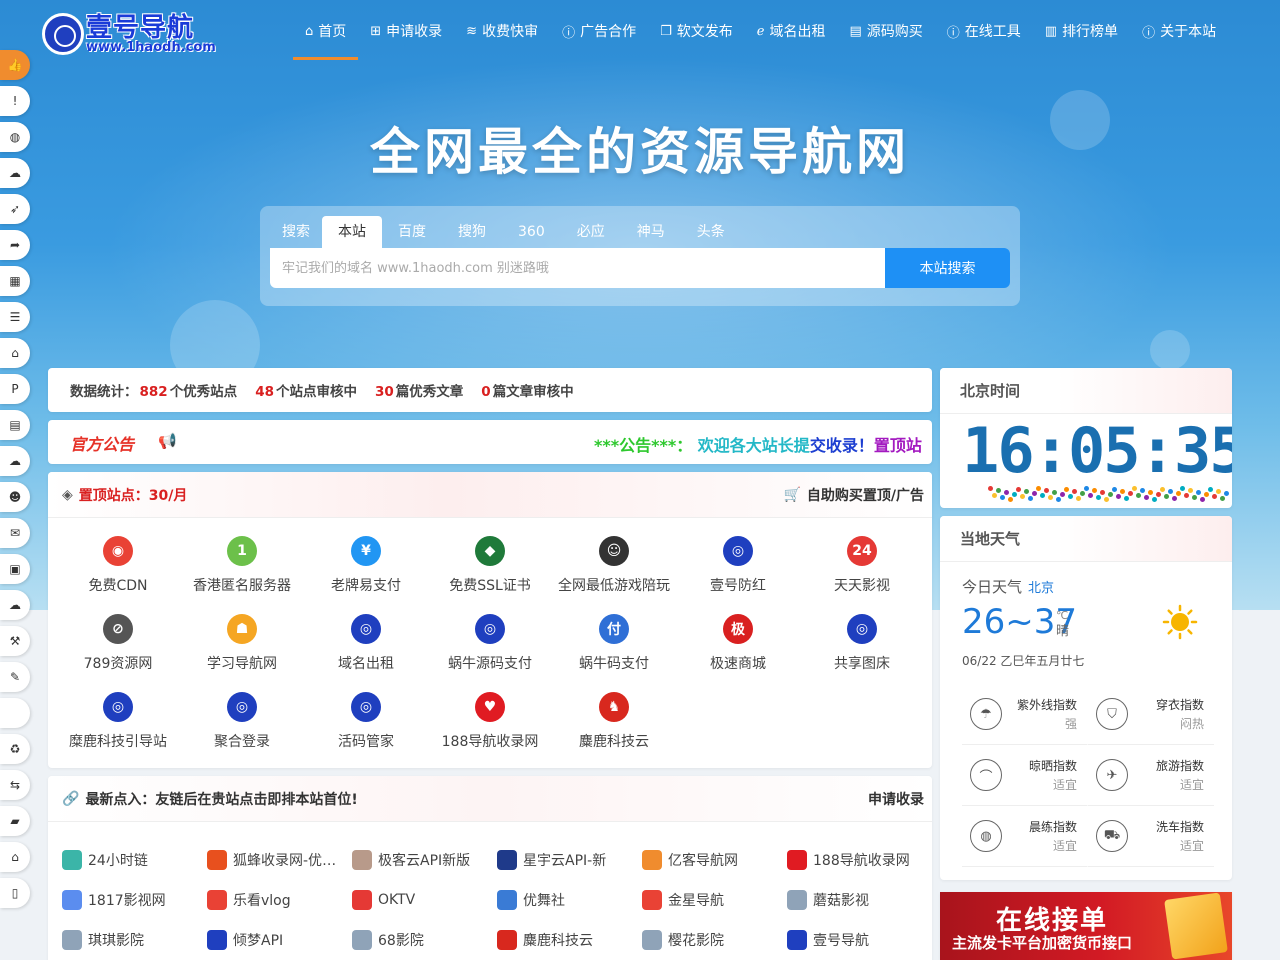 The width and height of the screenshot is (1280, 960). Describe the element at coordinates (614, 649) in the screenshot. I see `top-site-item: 付蜗牛码支付` at that location.